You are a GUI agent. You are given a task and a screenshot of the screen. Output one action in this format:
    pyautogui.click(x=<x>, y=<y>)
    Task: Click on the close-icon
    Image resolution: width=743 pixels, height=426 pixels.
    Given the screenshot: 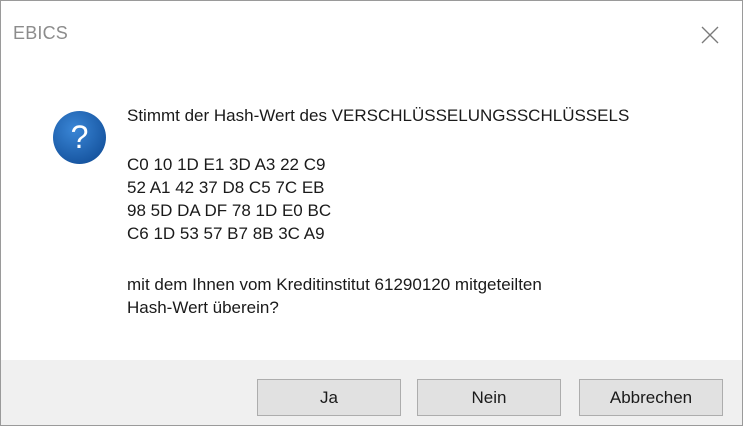 What is the action you would take?
    pyautogui.click(x=710, y=35)
    